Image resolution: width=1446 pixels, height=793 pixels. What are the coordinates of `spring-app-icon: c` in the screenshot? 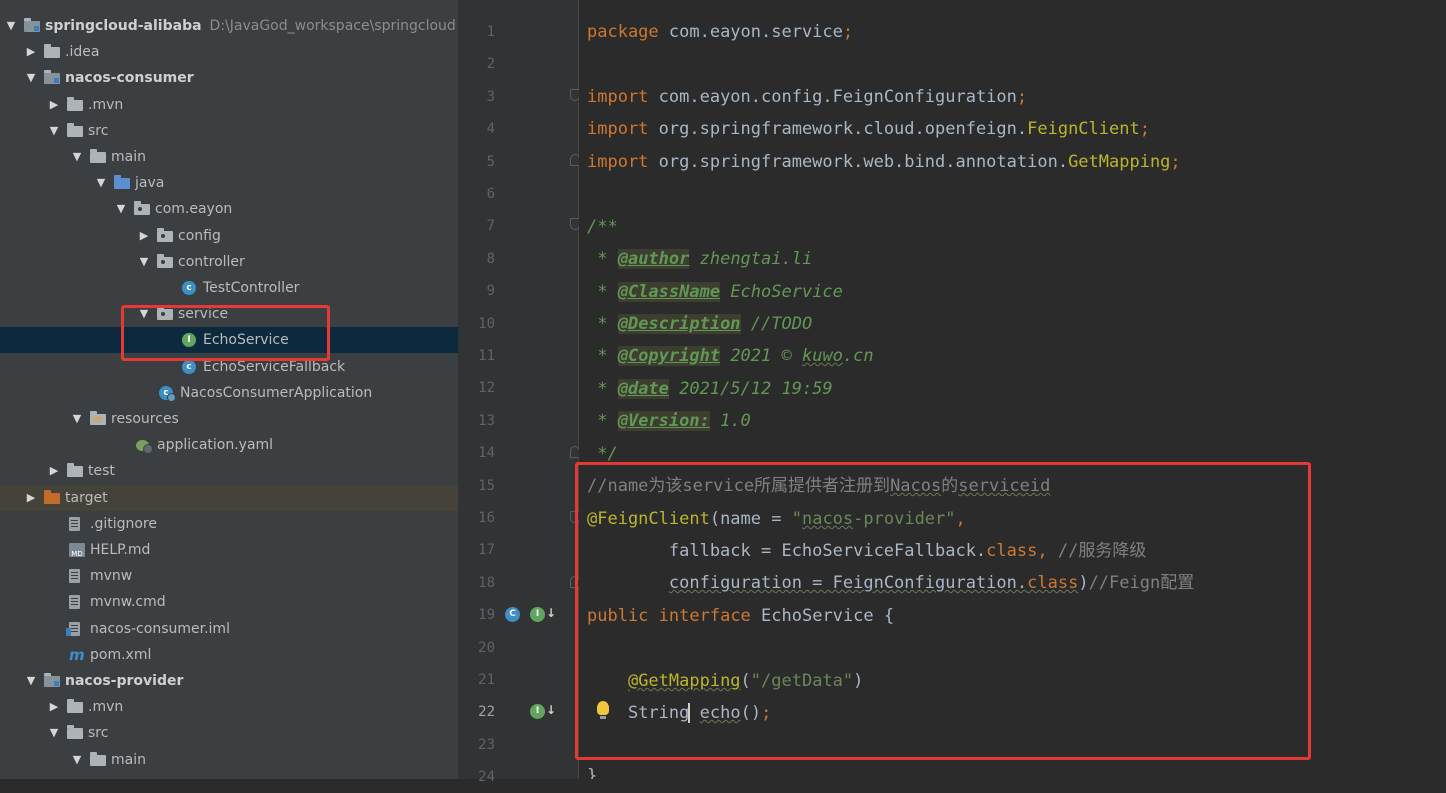 It's located at (167, 393).